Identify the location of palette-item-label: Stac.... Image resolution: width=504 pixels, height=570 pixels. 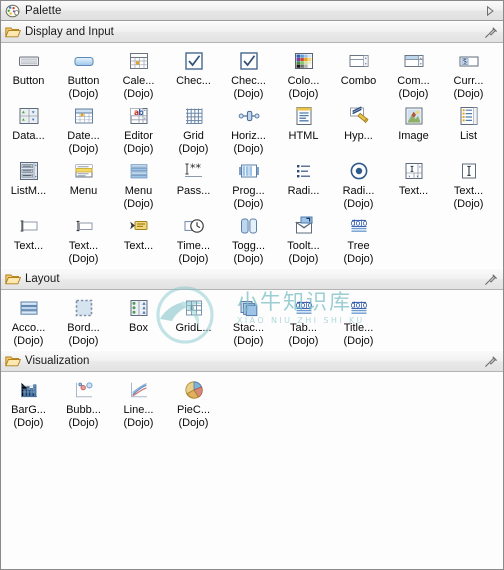
(248, 328).